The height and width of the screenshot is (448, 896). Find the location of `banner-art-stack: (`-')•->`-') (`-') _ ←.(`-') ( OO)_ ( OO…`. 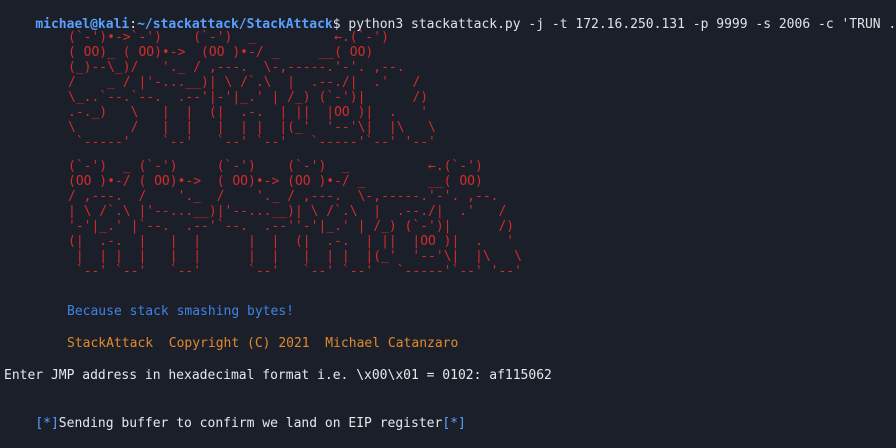

banner-art-stack: (`-')•->`-') (`-') _ ←.(`-') ( OO)_ ( OO… is located at coordinates (252, 90).